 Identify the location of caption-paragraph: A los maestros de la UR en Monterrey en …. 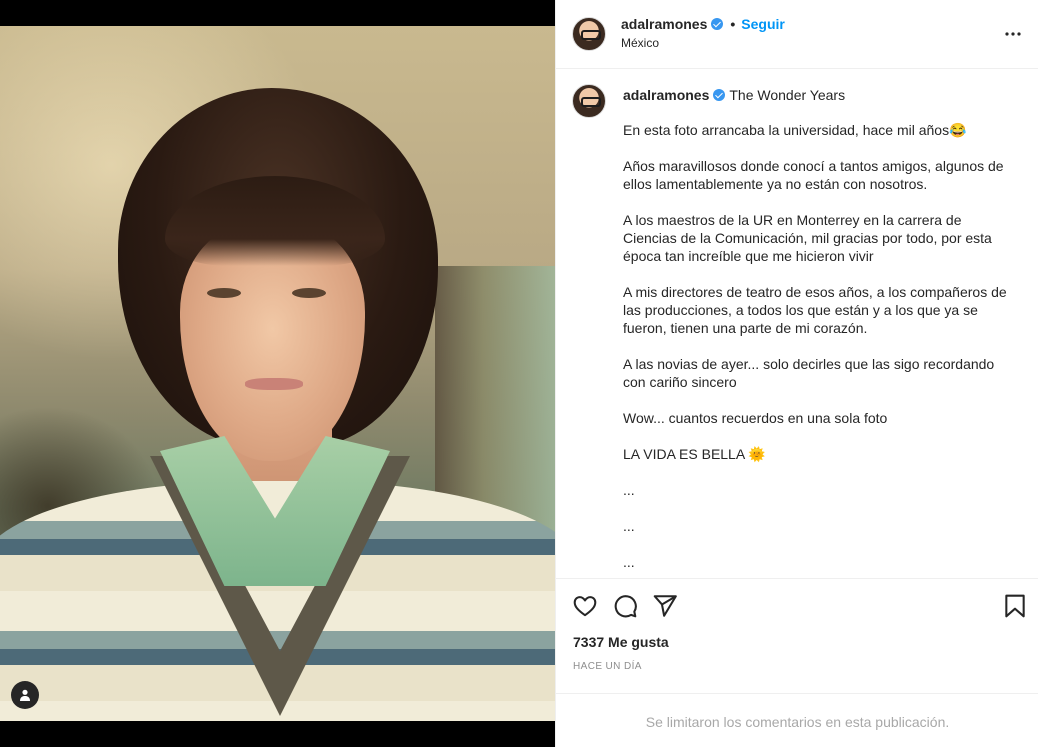
(807, 238).